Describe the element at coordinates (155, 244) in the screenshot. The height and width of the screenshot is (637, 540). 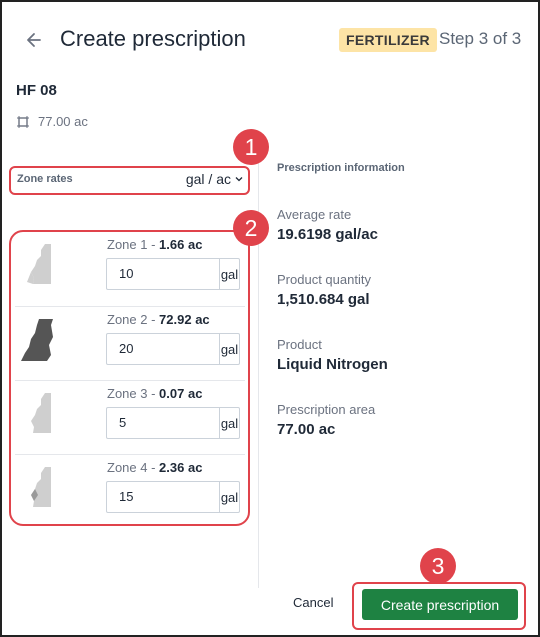
I see `zone-label: Zone 1 - 1.66 ac` at that location.